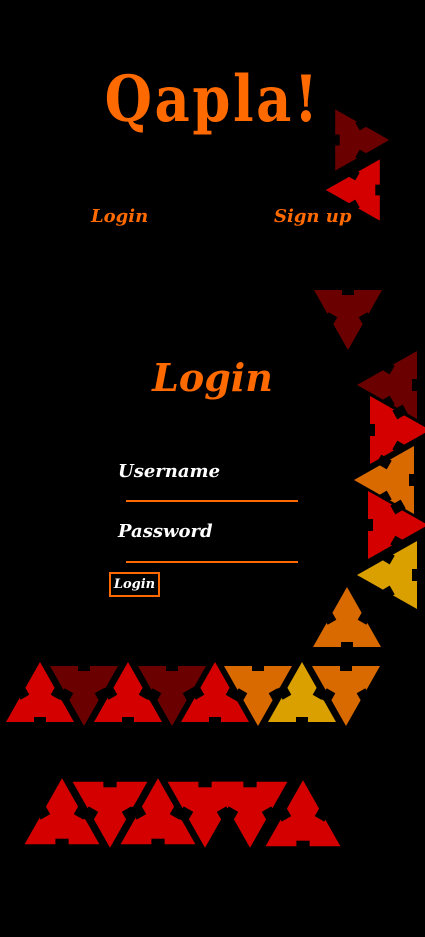 The height and width of the screenshot is (937, 425). I want to click on username-input, so click(212, 489).